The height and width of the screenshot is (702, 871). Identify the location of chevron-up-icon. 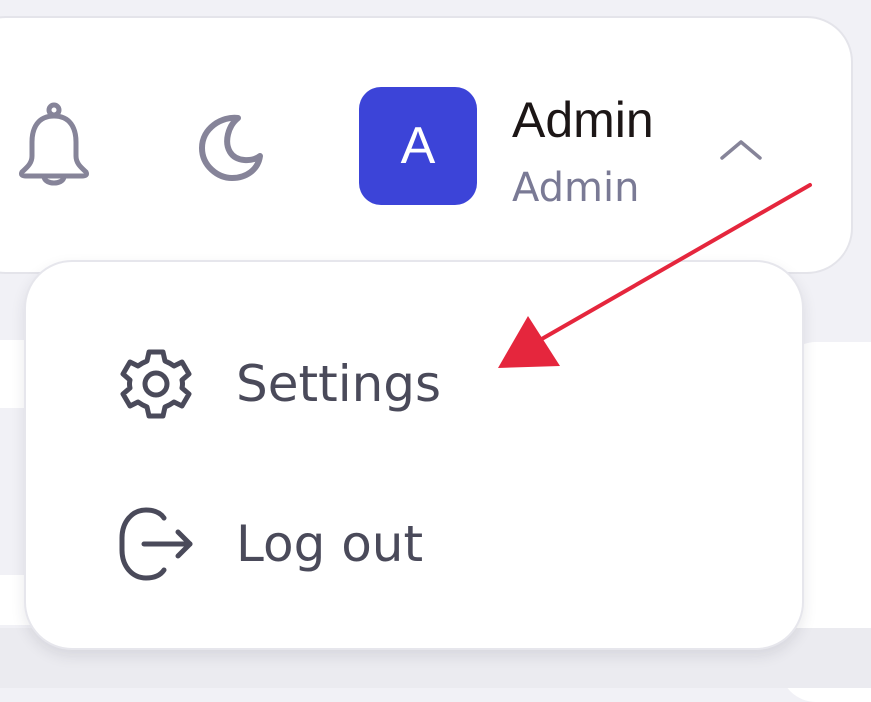
(741, 149).